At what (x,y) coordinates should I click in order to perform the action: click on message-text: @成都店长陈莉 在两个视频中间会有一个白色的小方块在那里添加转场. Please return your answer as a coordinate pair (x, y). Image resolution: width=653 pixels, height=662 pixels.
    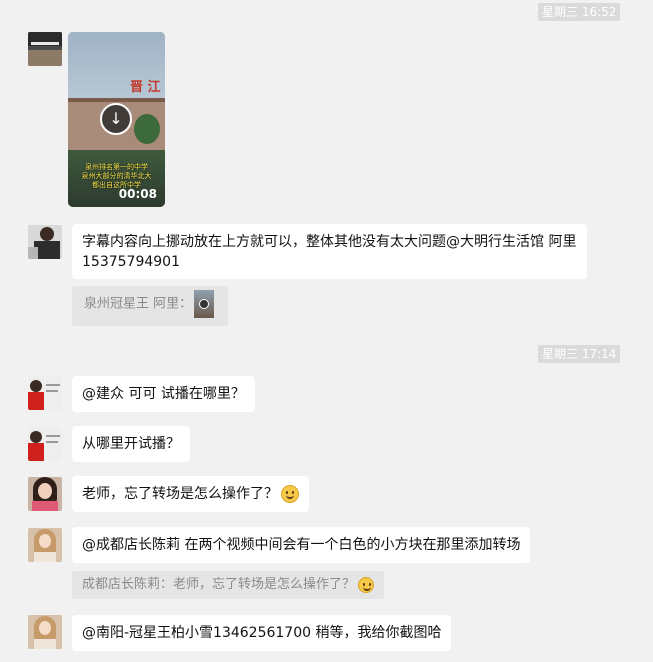
    Looking at the image, I should click on (301, 545).